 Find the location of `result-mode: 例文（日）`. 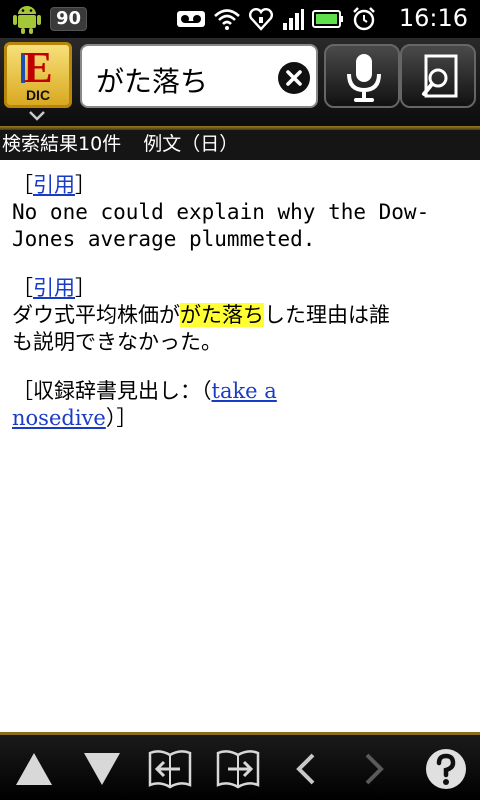

result-mode: 例文（日） is located at coordinates (191, 144).